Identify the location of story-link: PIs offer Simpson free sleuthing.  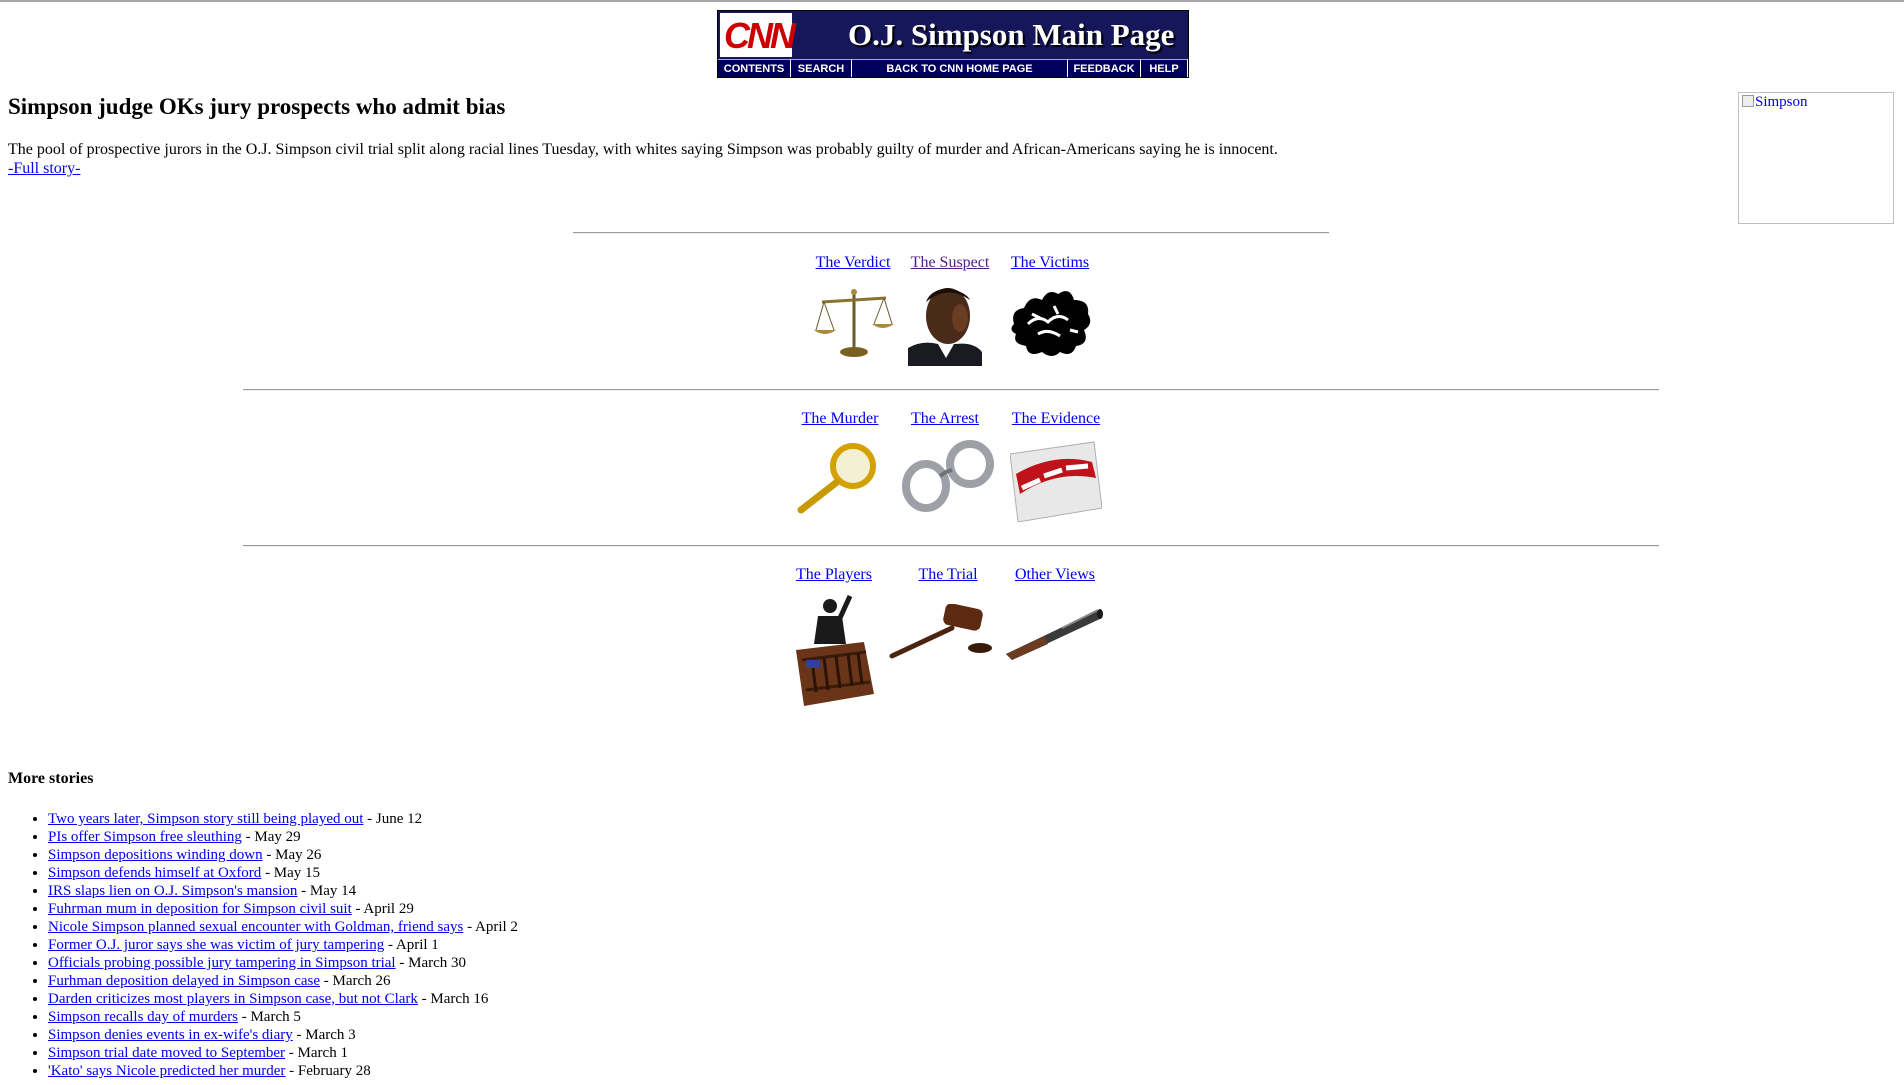
(145, 837).